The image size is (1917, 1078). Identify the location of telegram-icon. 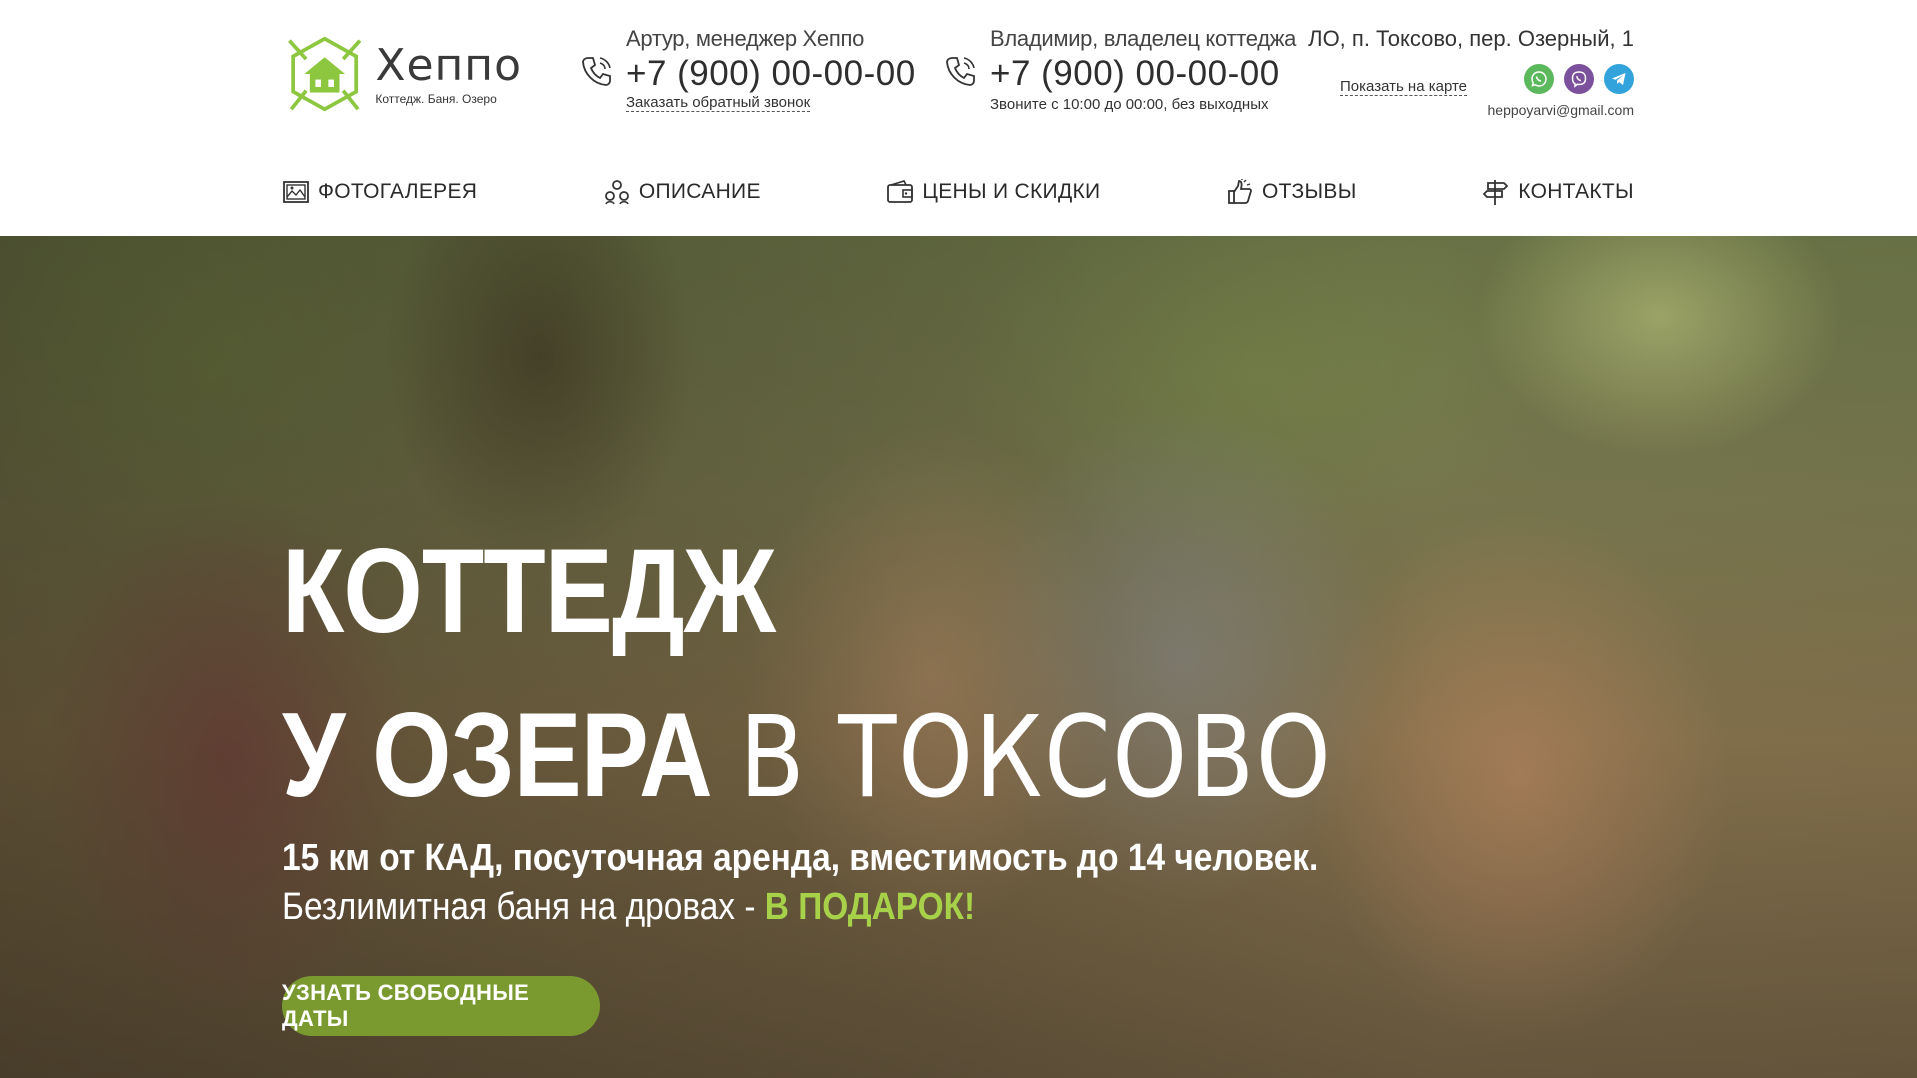
(1619, 79).